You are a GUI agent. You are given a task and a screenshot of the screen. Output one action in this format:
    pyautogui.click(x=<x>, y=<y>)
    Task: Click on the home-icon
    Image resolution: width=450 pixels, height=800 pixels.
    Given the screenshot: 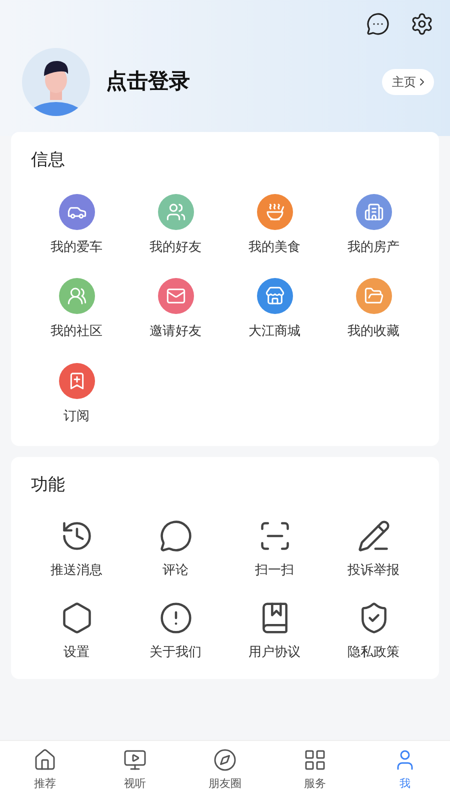 What is the action you would take?
    pyautogui.click(x=45, y=760)
    